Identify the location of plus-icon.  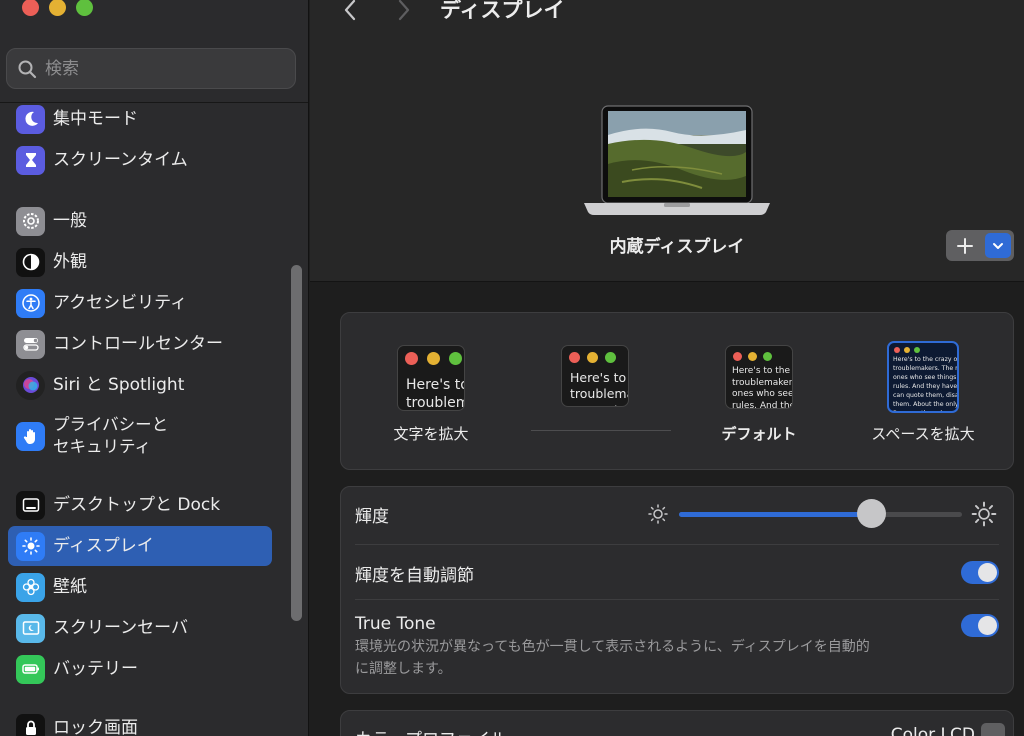
(965, 245).